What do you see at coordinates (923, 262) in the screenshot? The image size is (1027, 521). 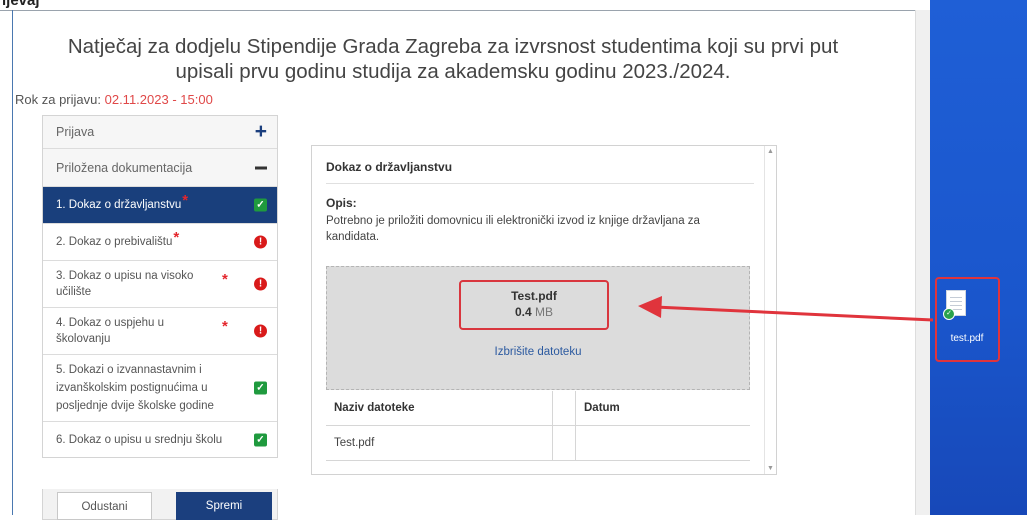 I see `page-scrollbar` at bounding box center [923, 262].